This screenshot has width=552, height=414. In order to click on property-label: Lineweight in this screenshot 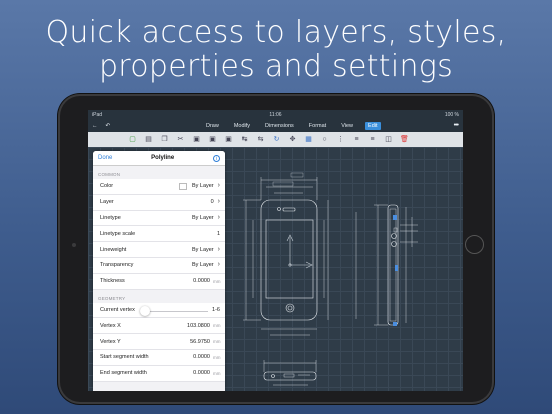, I will do `click(113, 249)`.